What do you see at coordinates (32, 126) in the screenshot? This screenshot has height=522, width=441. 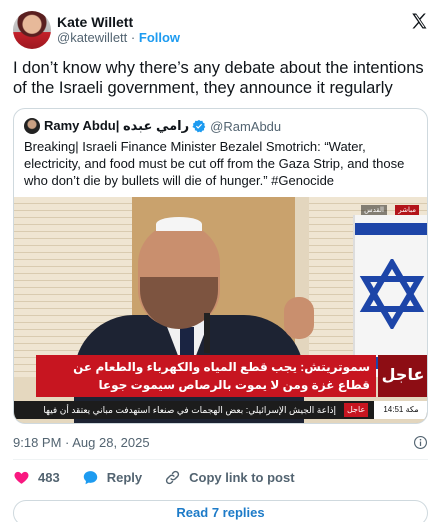 I see `quoted-author-avatar` at bounding box center [32, 126].